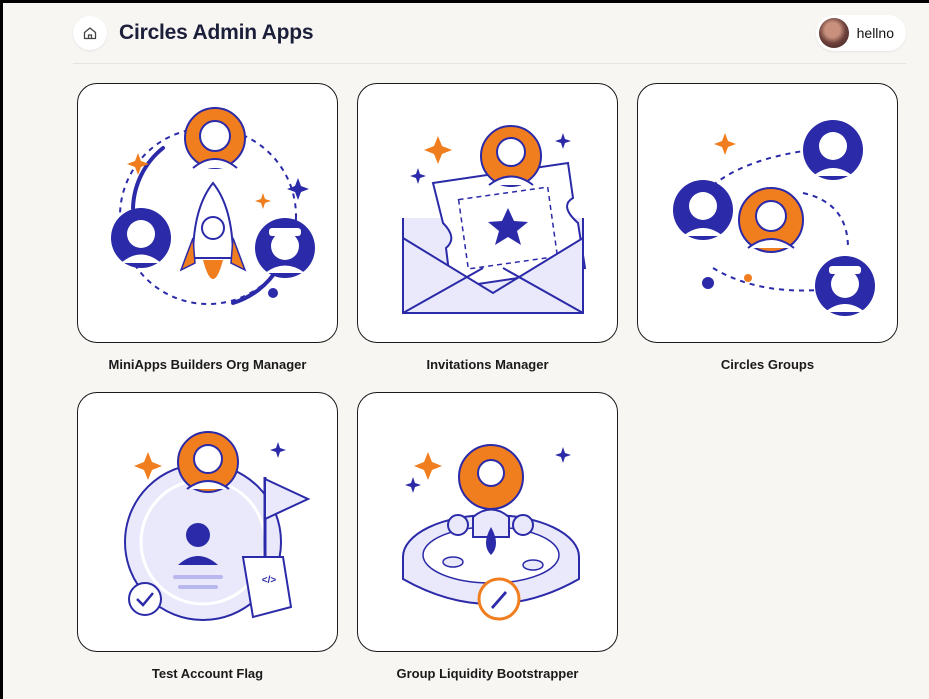  Describe the element at coordinates (489, 33) in the screenshot. I see `top-bar: Circles Admin Apps hellno` at that location.